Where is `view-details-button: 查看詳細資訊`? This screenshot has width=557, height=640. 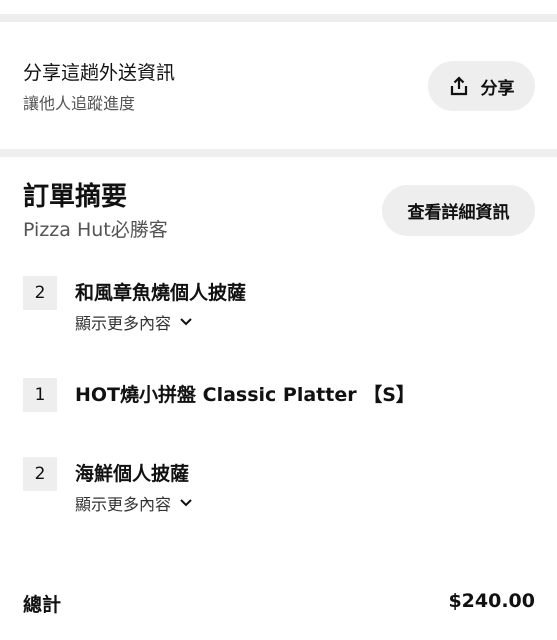
view-details-button: 查看詳細資訊 is located at coordinates (458, 210).